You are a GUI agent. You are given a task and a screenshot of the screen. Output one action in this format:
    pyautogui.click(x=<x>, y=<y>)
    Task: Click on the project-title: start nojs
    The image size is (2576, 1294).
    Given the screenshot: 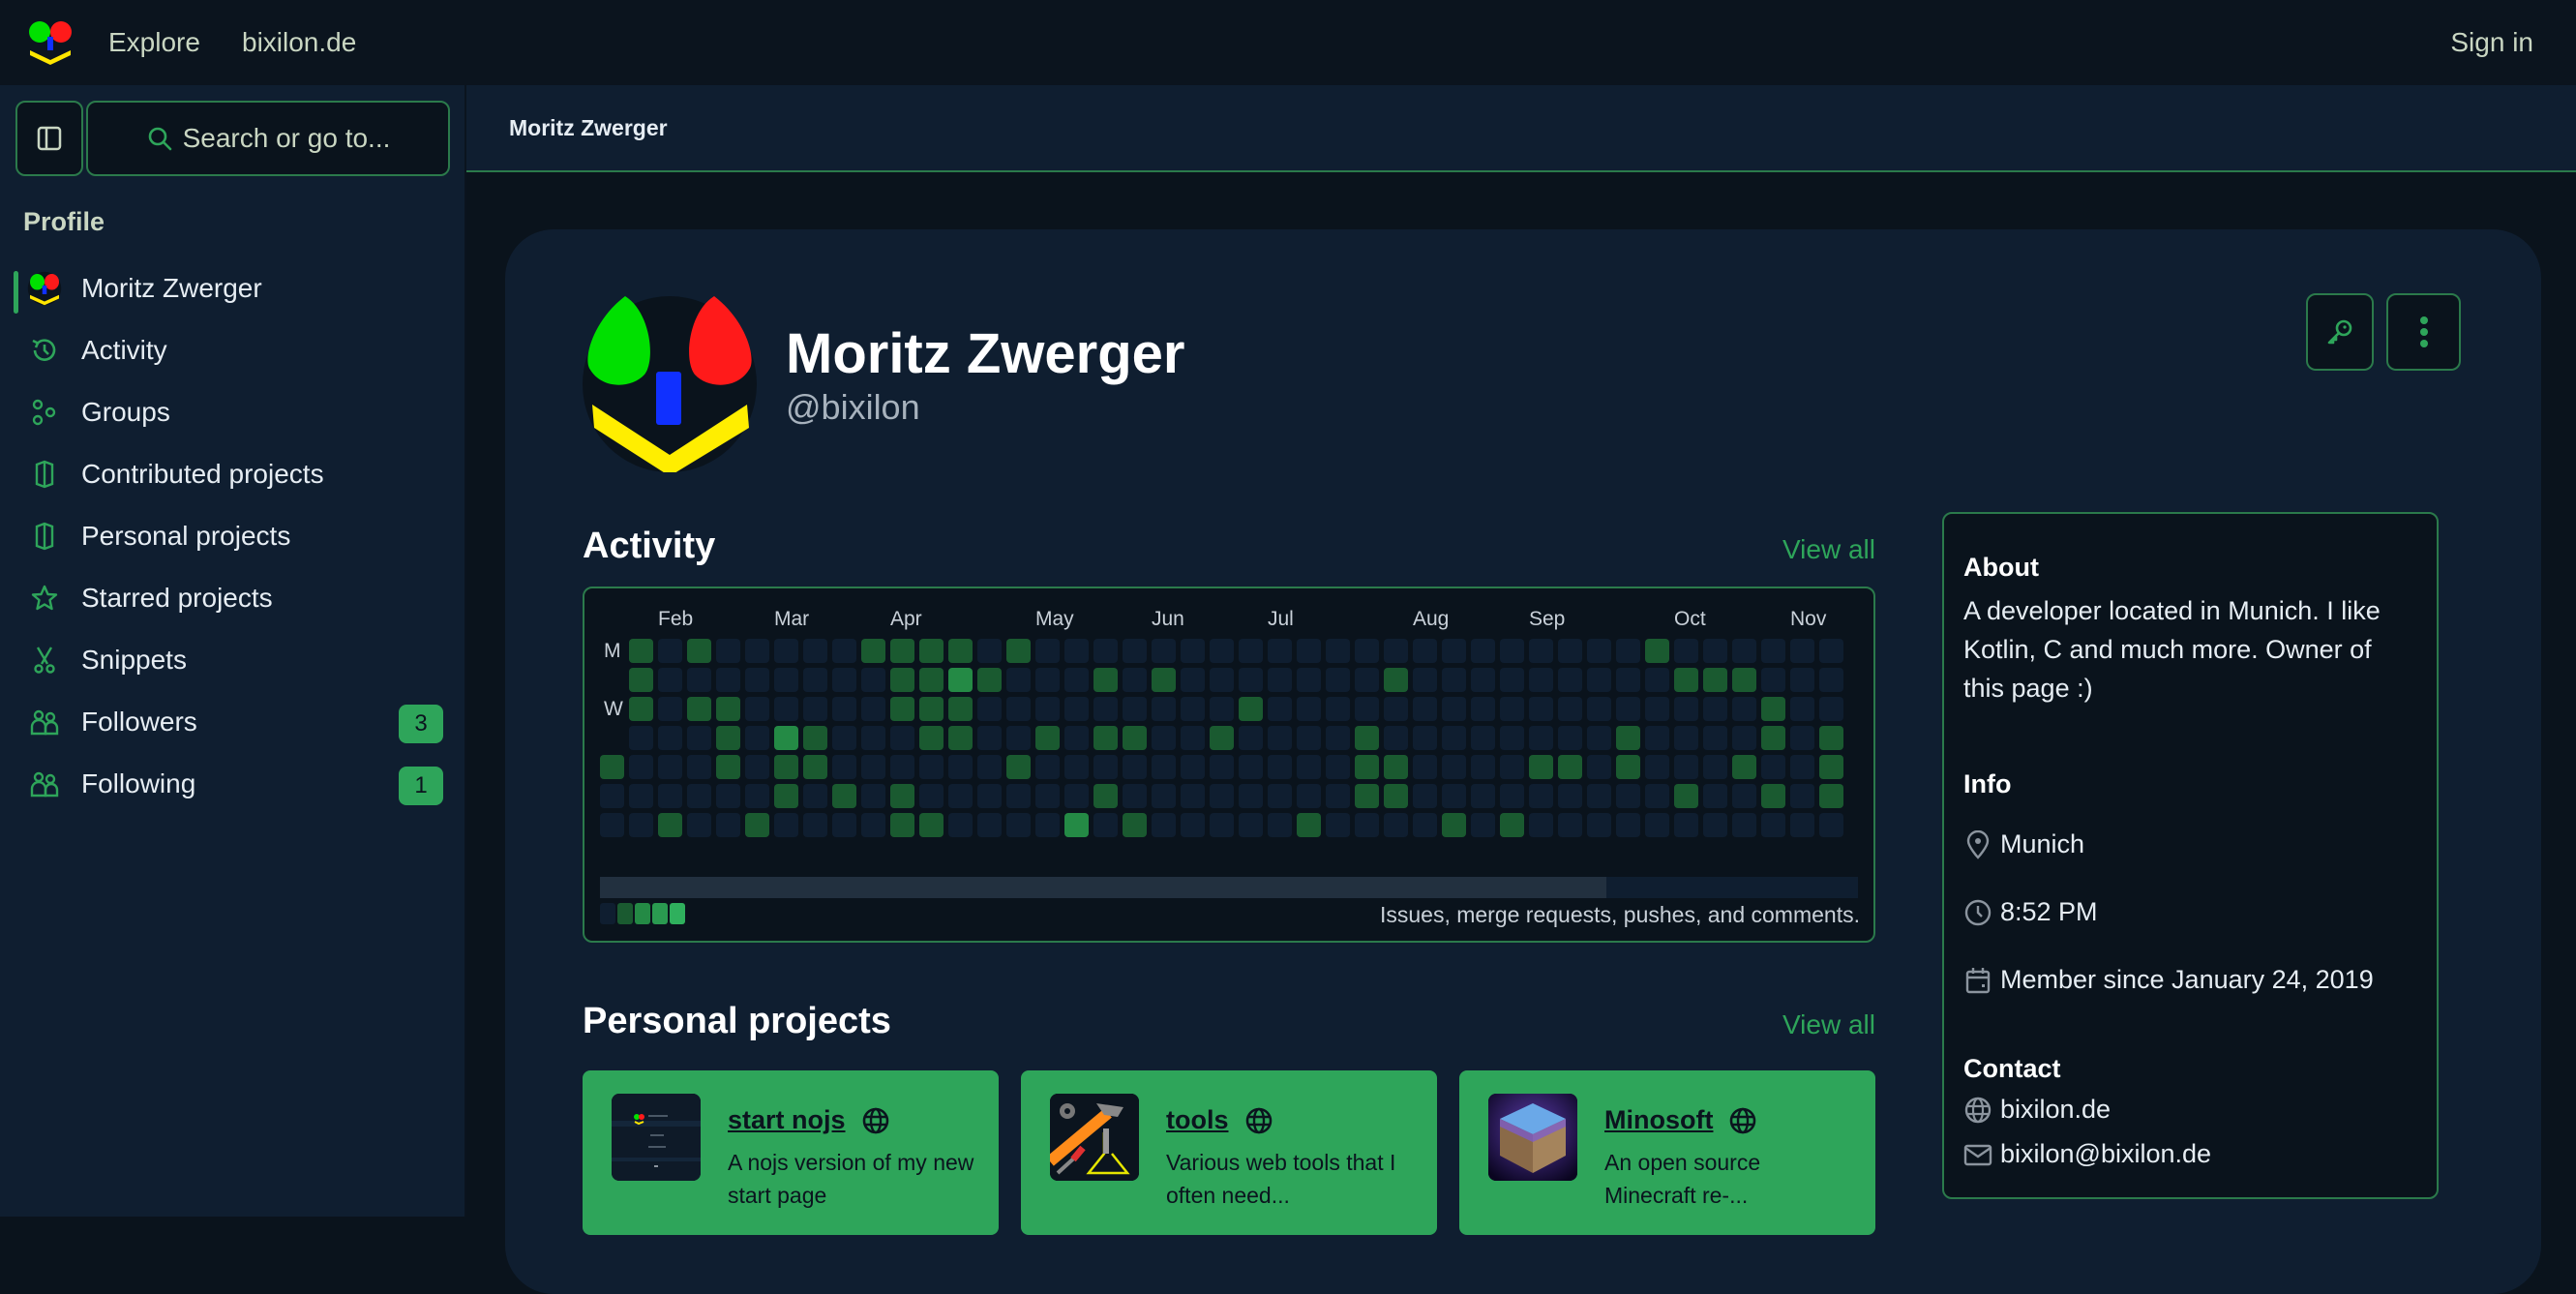 What is the action you would take?
    pyautogui.click(x=809, y=1120)
    